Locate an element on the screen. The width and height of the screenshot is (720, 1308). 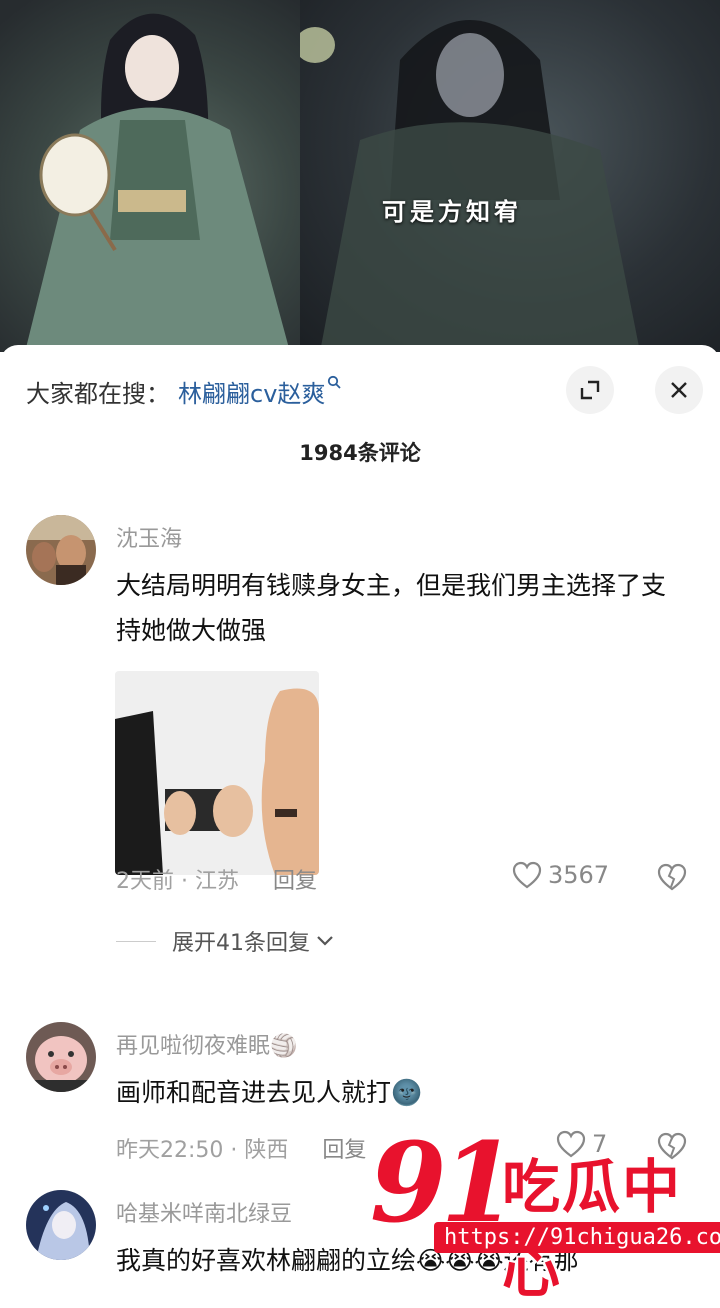
comment-meta: 2天前 · 江苏 回复 is located at coordinates (216, 879).